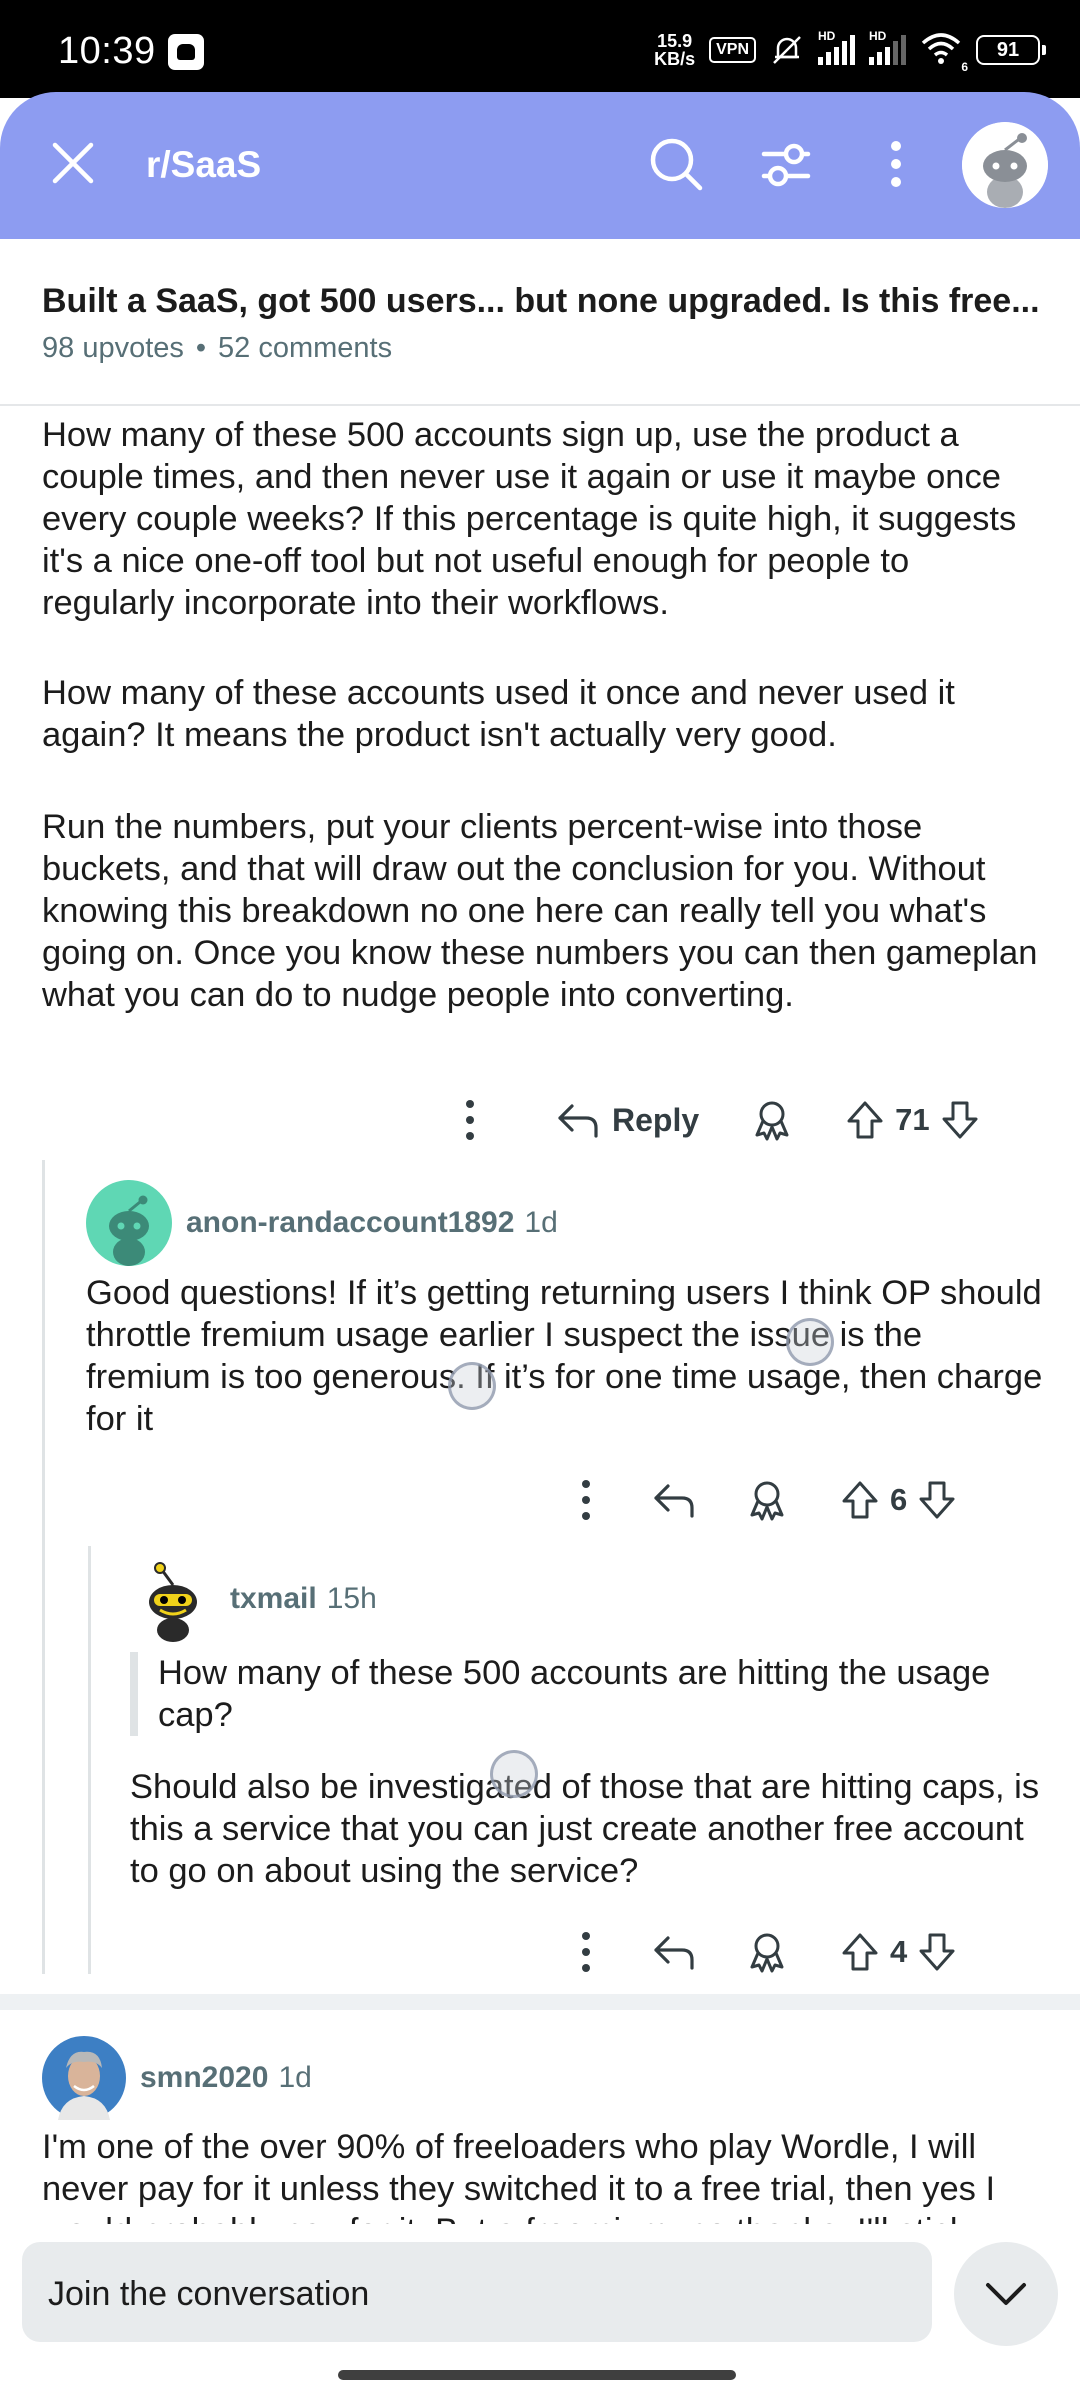 The width and height of the screenshot is (1080, 2400). I want to click on battery-indicator: 91, so click(1011, 50).